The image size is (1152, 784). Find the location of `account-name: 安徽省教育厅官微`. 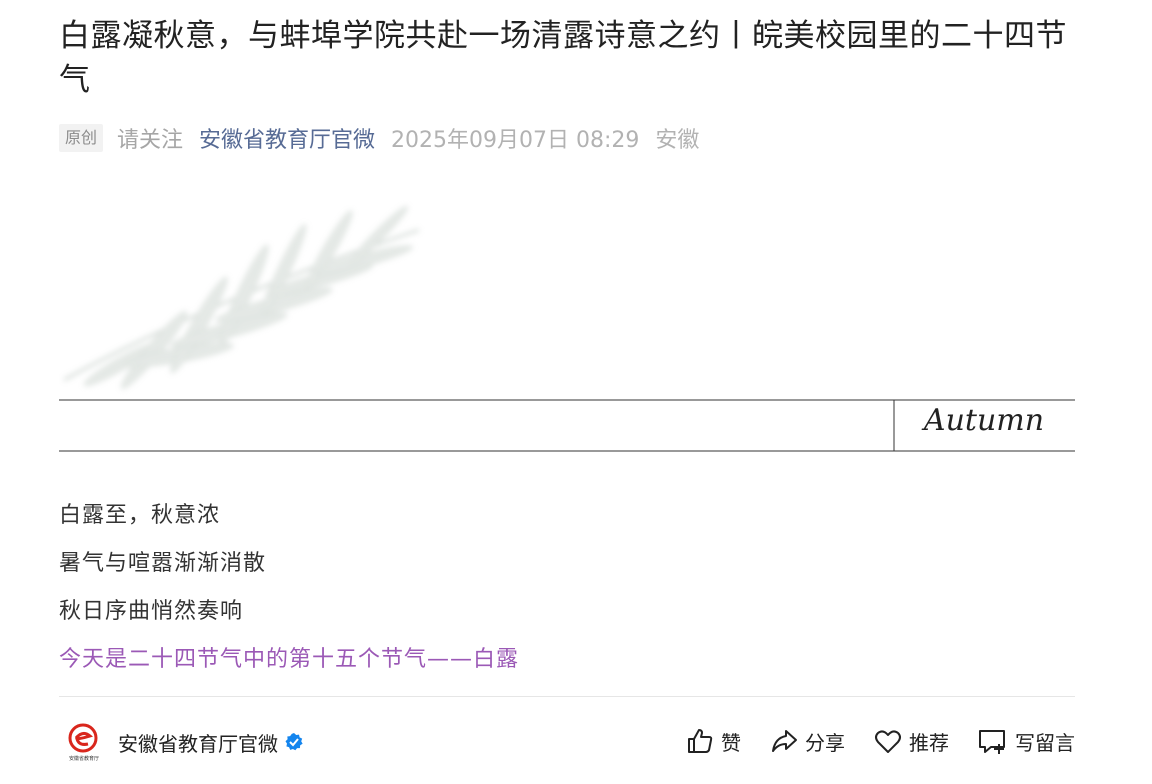

account-name: 安徽省教育厅官微 is located at coordinates (198, 742).